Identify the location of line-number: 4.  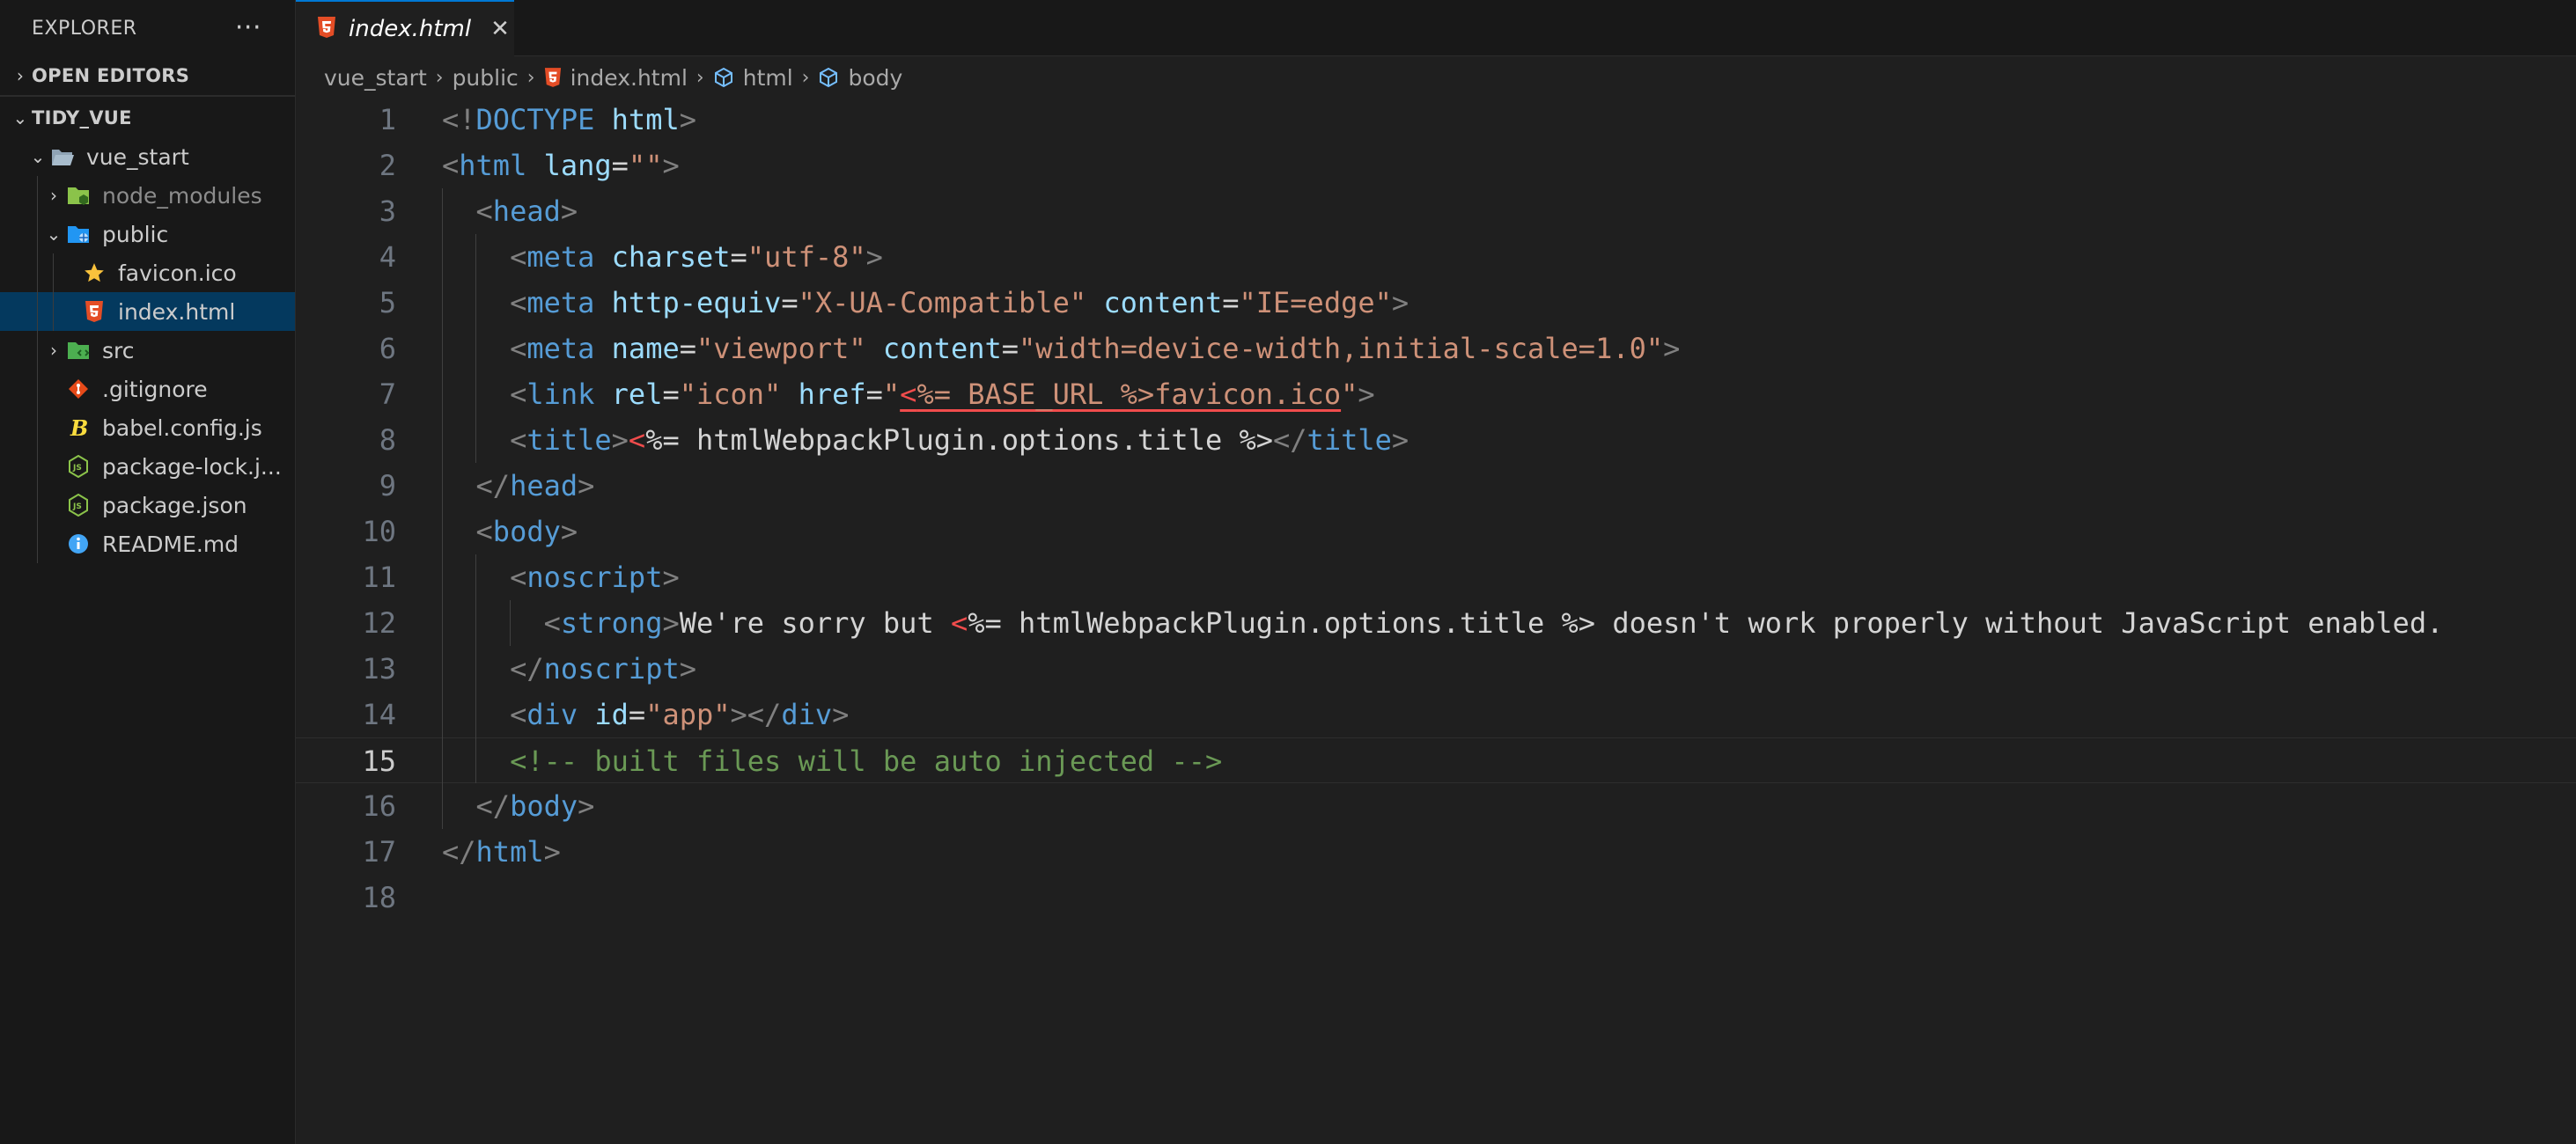
(387, 257).